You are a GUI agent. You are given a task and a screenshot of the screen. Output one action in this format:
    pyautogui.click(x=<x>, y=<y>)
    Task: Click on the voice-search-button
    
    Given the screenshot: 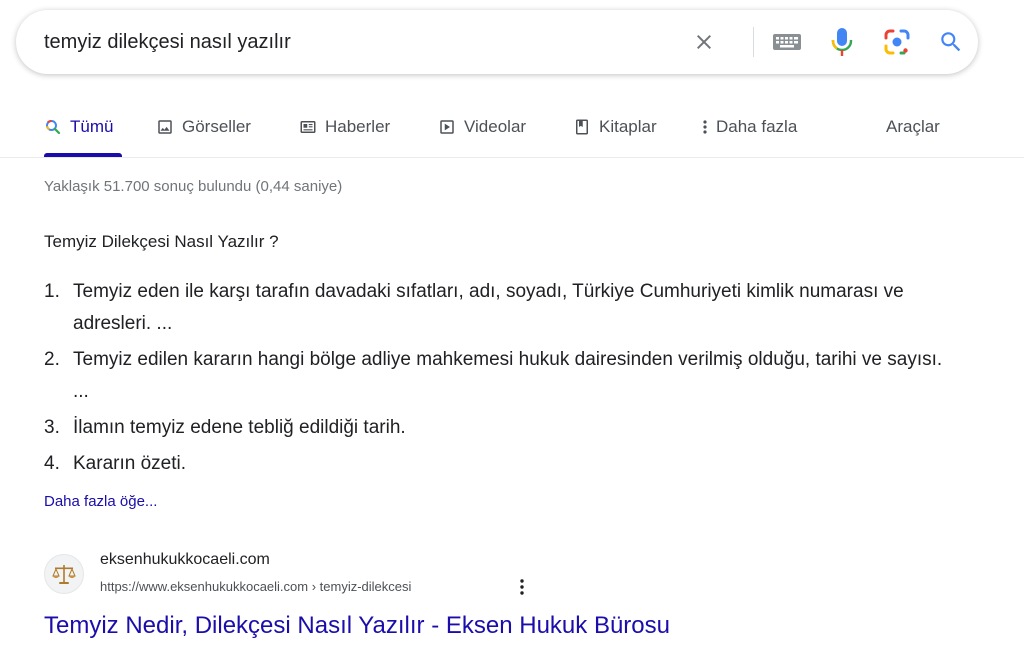 What is the action you would take?
    pyautogui.click(x=842, y=42)
    